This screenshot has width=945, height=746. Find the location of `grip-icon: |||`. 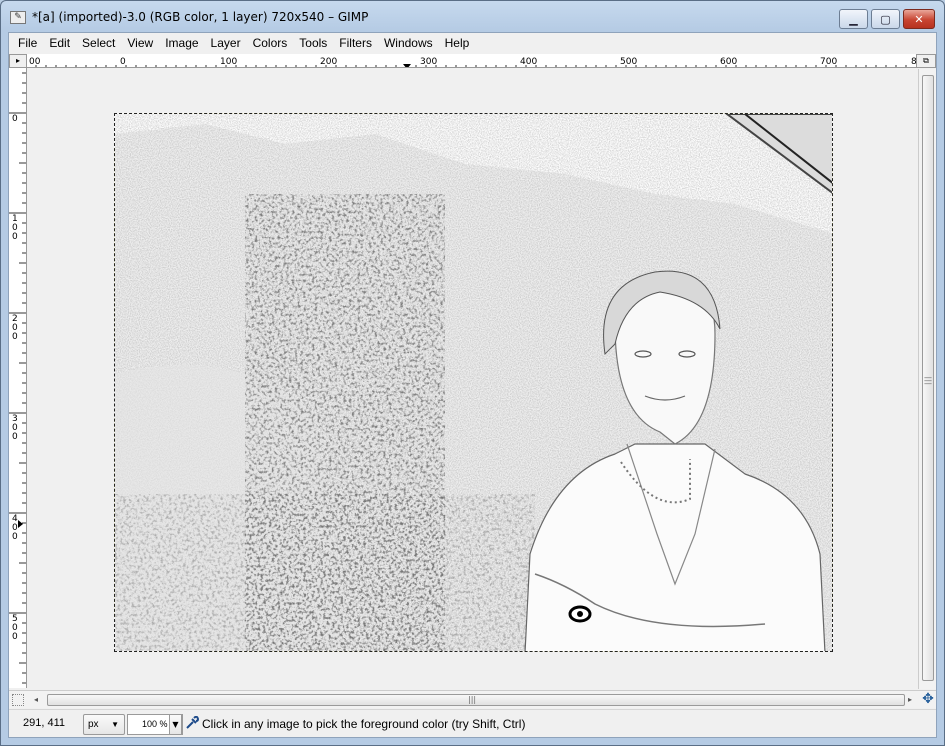

grip-icon: ||| is located at coordinates (472, 699).